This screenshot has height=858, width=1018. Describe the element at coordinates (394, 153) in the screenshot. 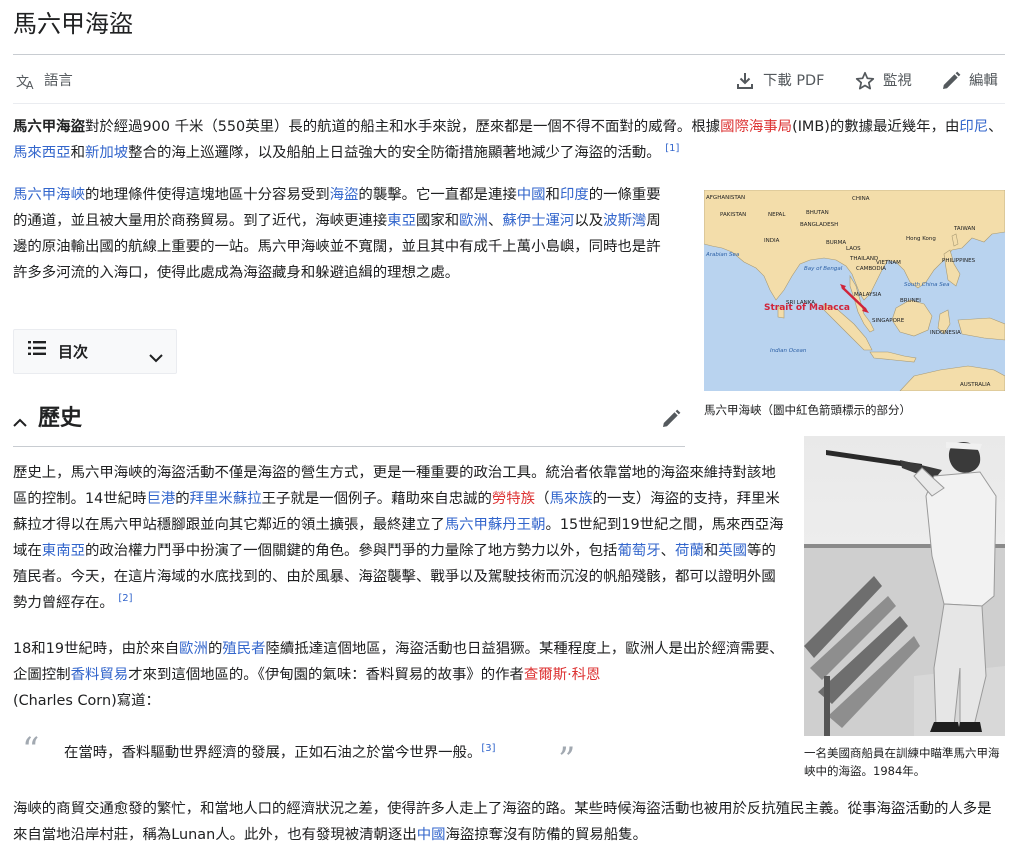

I see `lead-text-3: 整合的海上巡邏隊，以及船舶上日益強大的安全防衛措施顯著地減少了海盜的活動。` at that location.